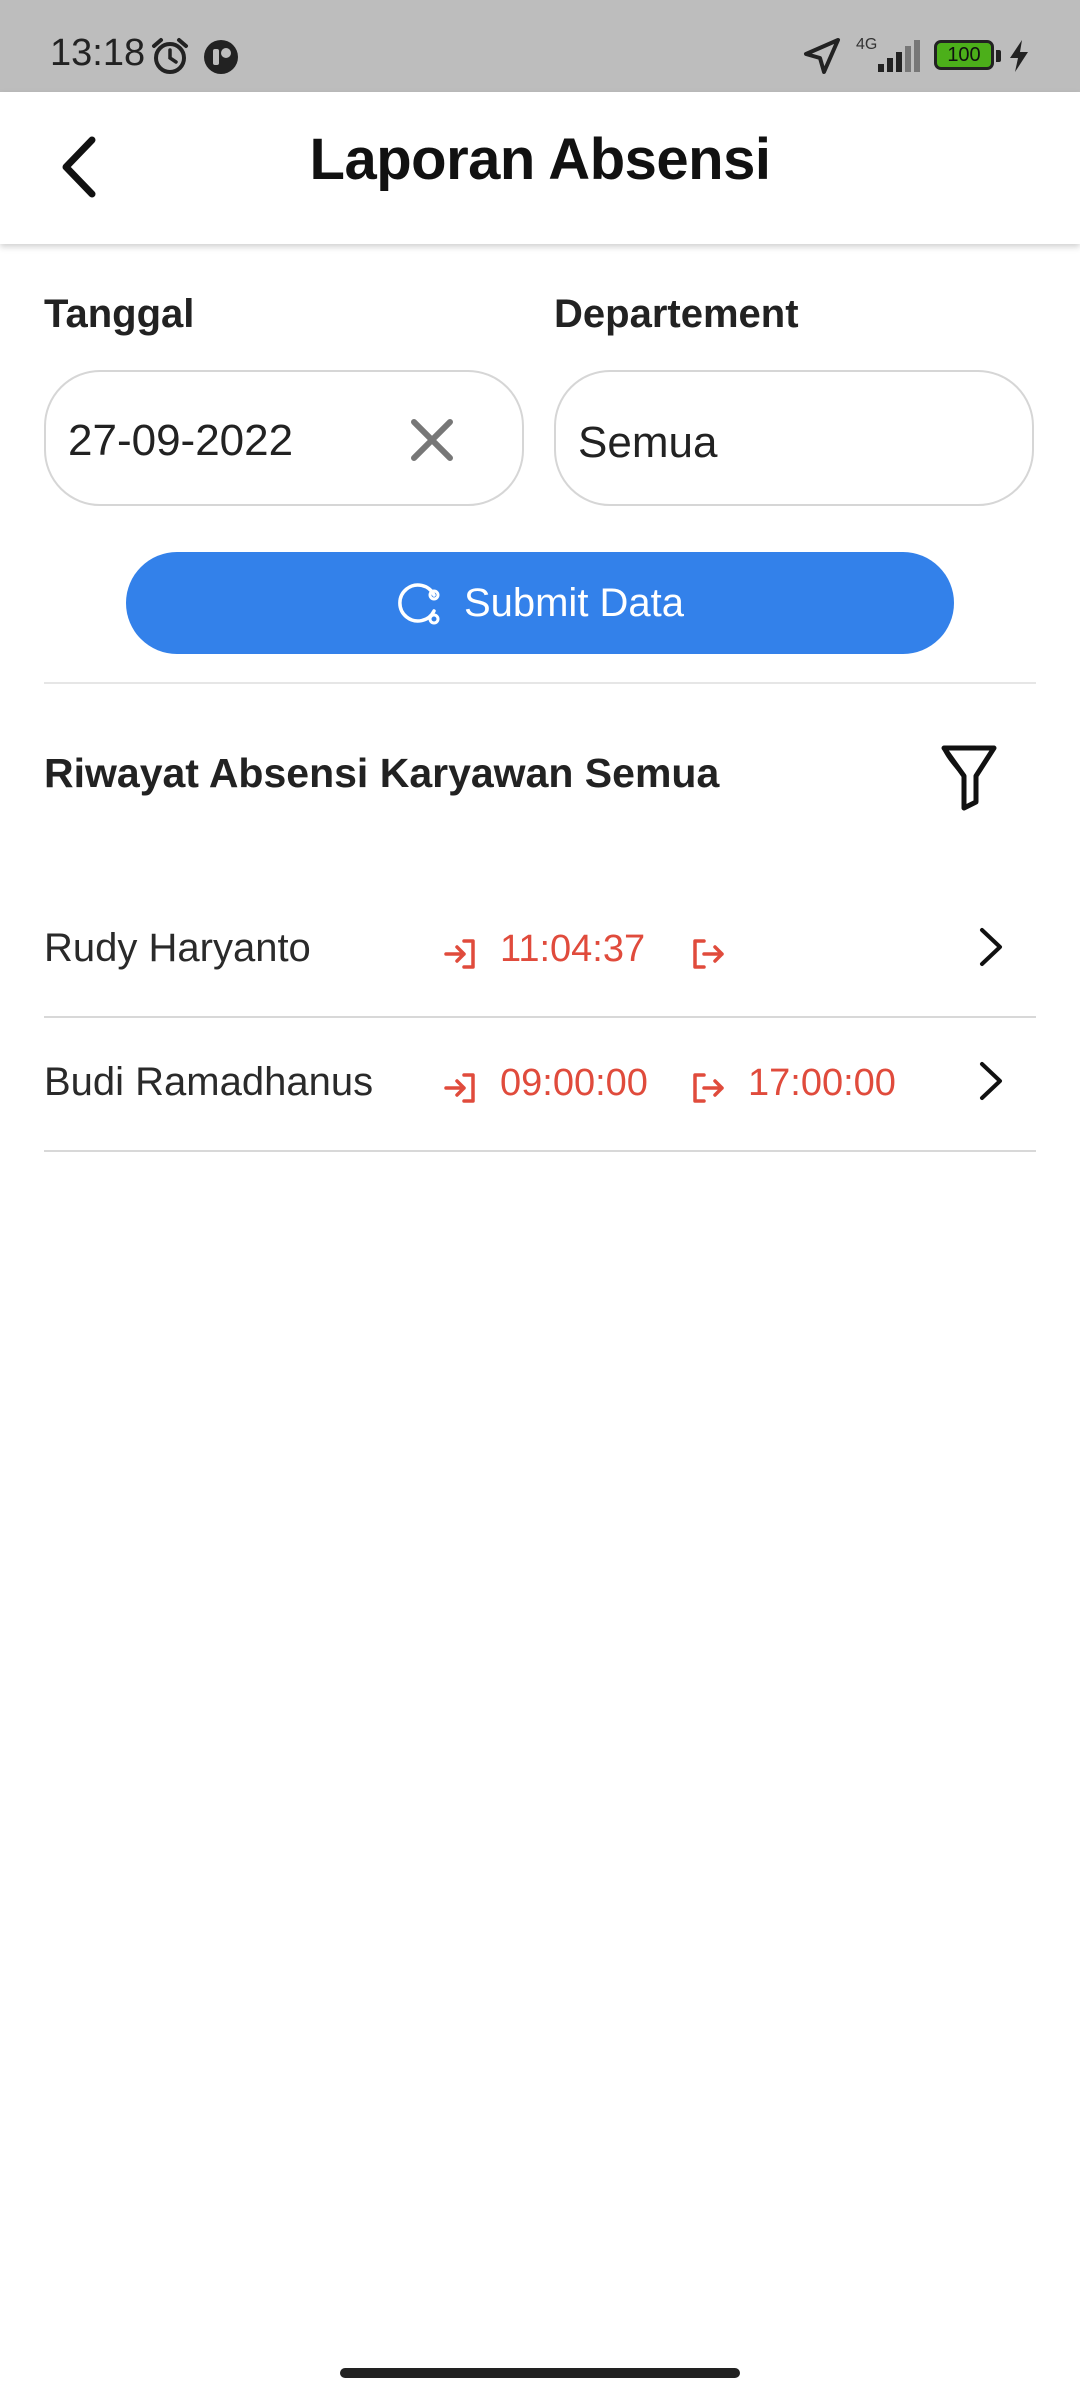 Image resolution: width=1080 pixels, height=2400 pixels. Describe the element at coordinates (574, 1083) in the screenshot. I see `check-in-time: 09:00:00` at that location.